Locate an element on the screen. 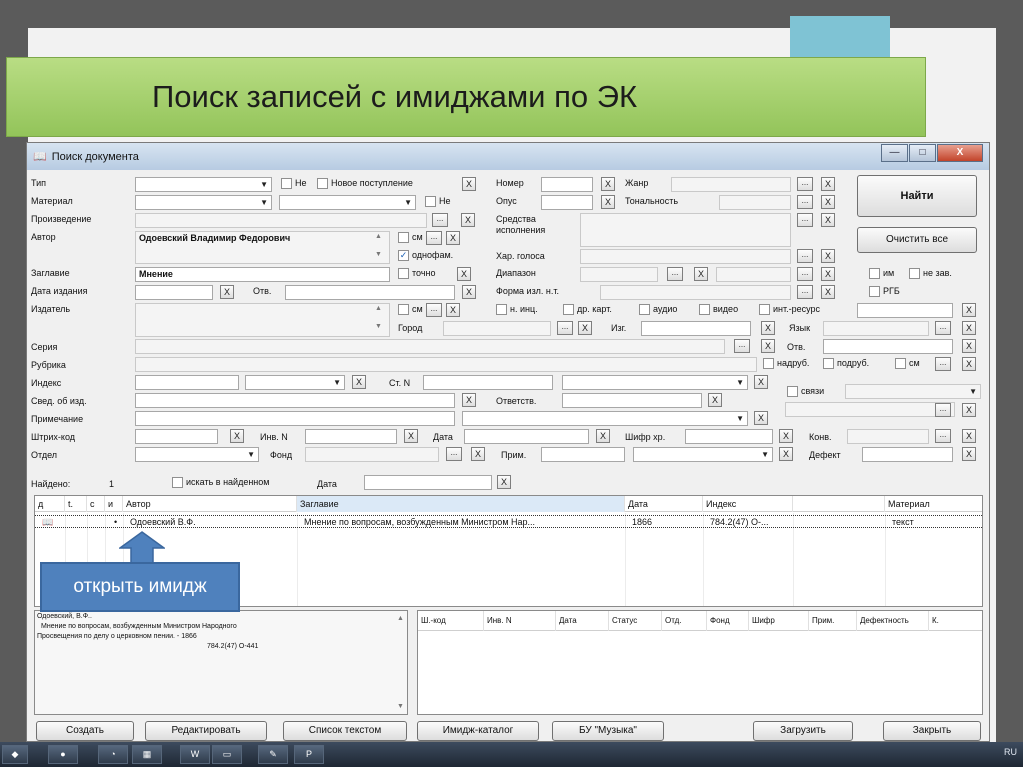 This screenshot has height=767, width=1023. clear-st-n-button: X is located at coordinates (761, 382).